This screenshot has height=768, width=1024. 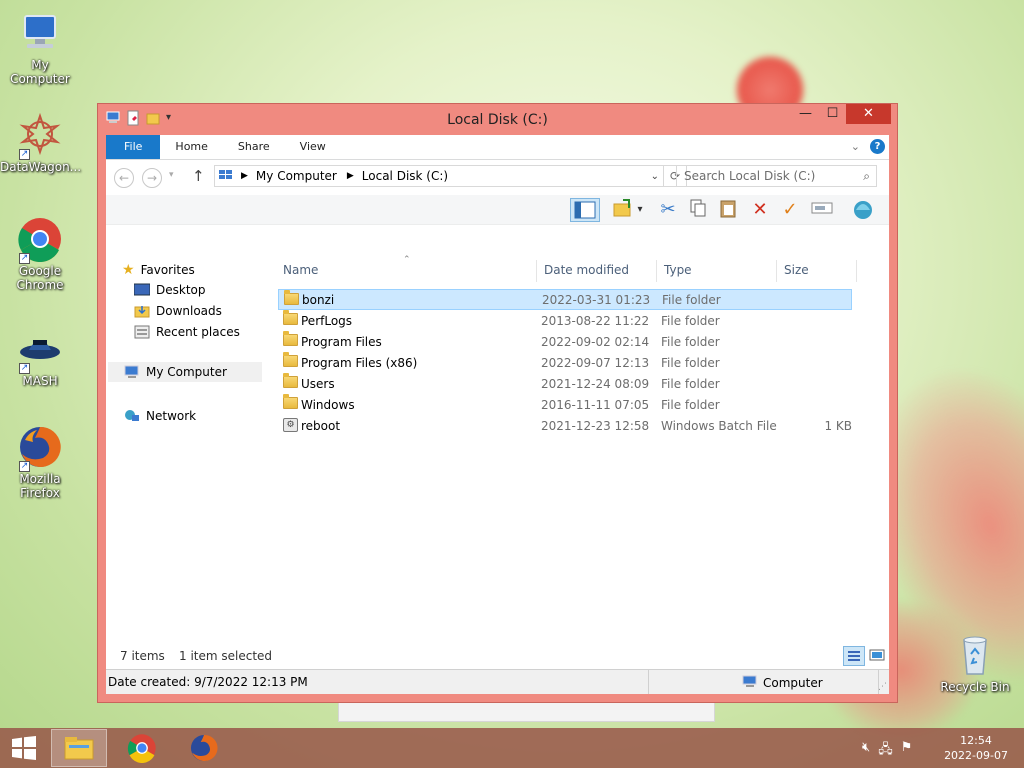 I want to click on clock: 12:54 2022-09-07, so click(x=976, y=748).